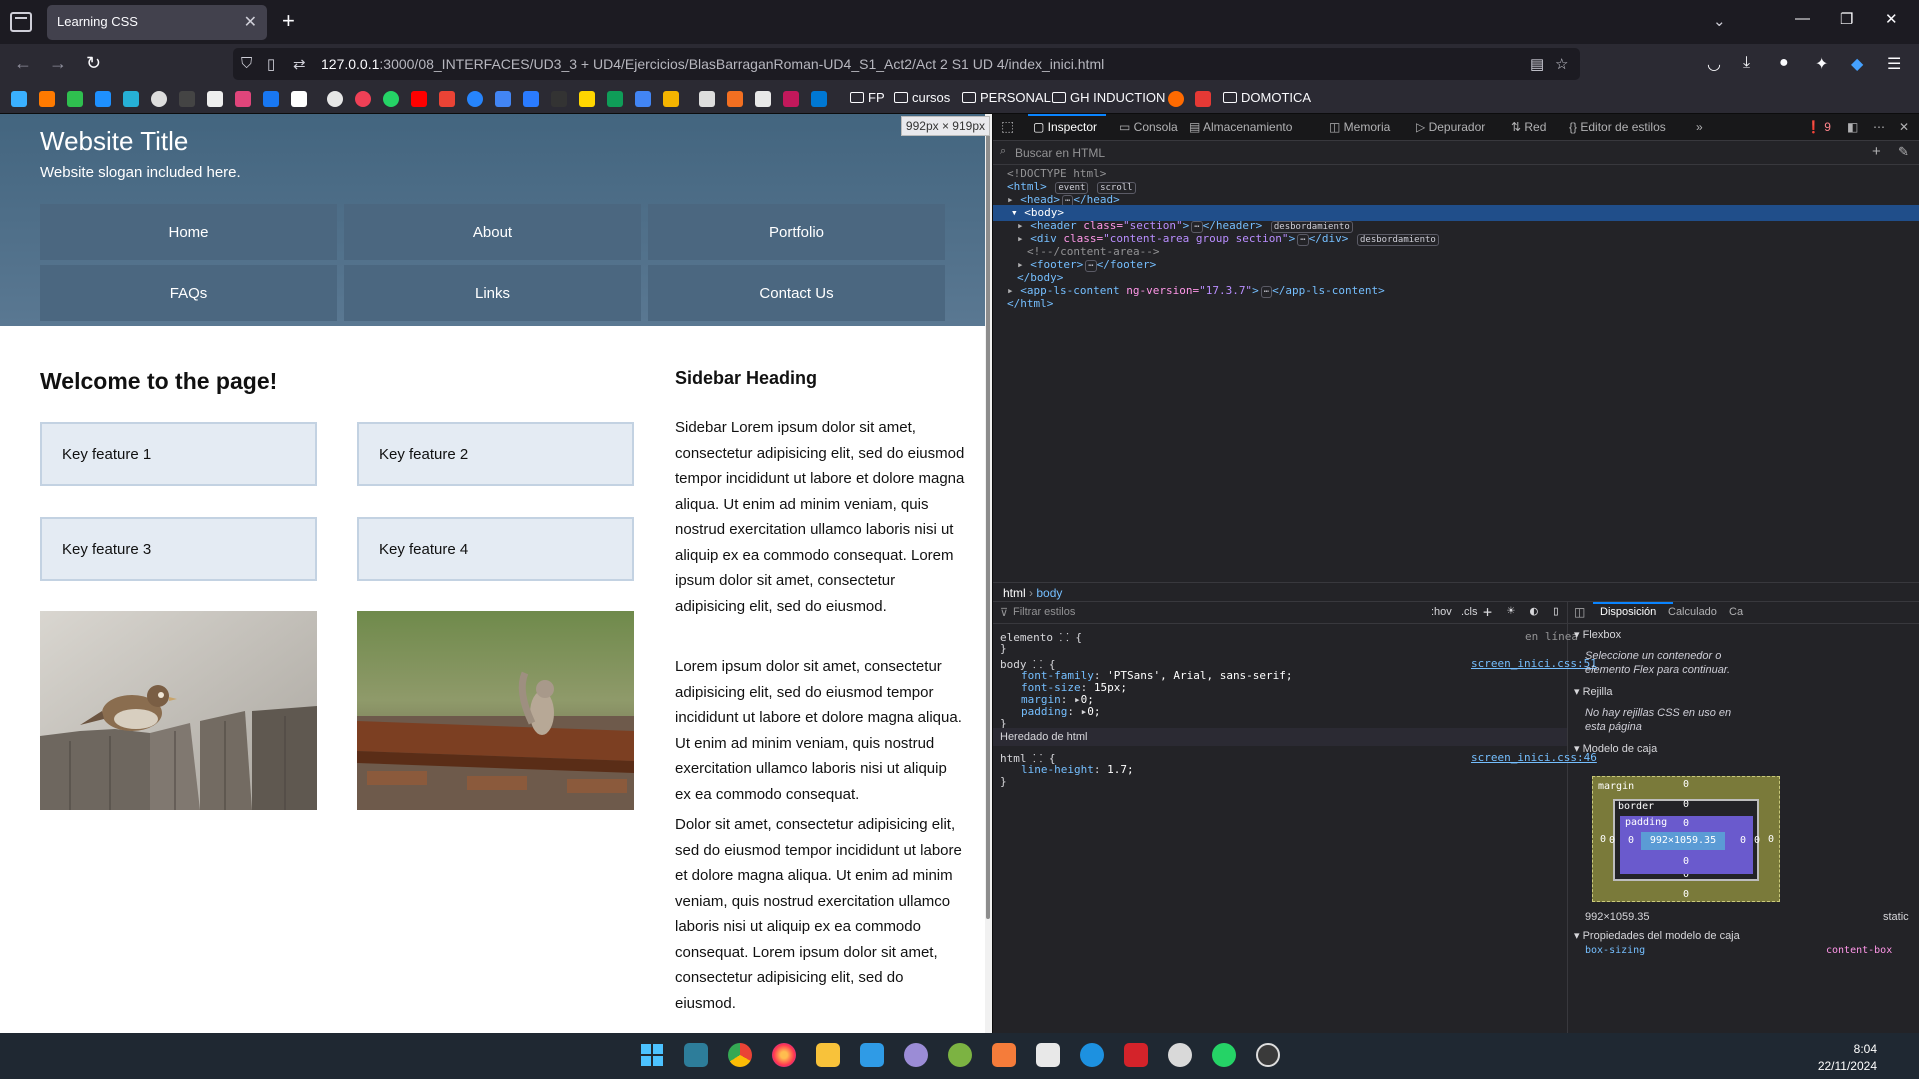 The height and width of the screenshot is (1079, 1919). What do you see at coordinates (1736, 612) in the screenshot?
I see `tab-changes: Ca` at bounding box center [1736, 612].